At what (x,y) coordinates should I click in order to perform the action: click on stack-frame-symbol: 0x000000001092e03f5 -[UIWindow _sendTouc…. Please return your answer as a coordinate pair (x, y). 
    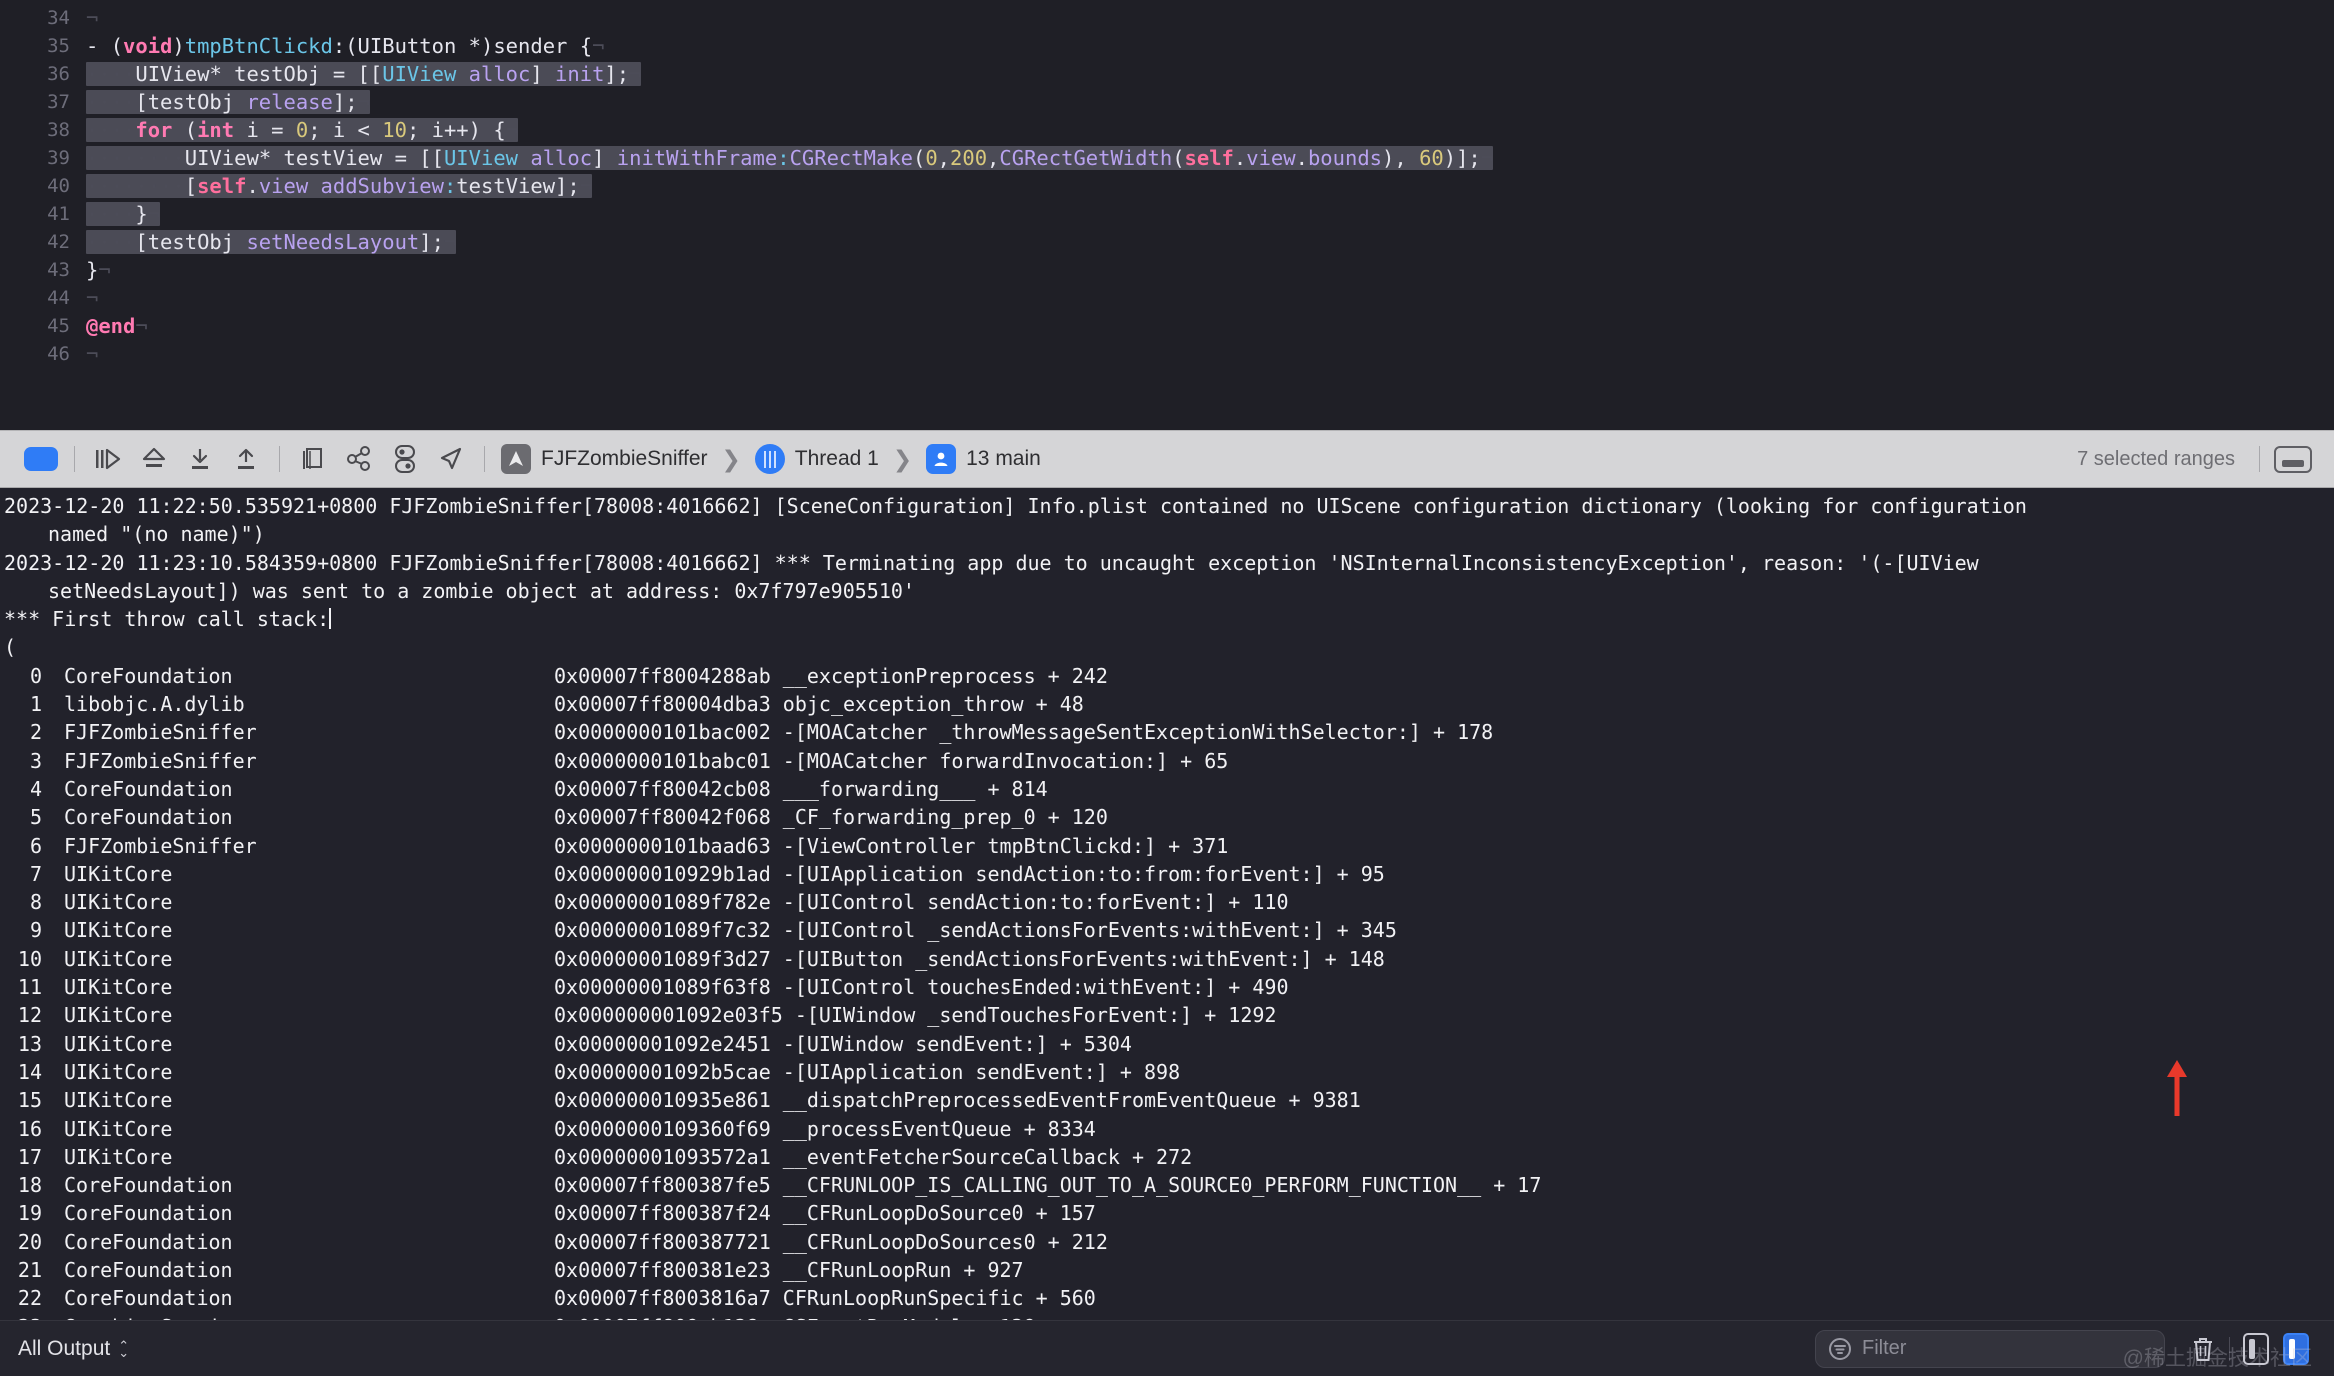
    Looking at the image, I should click on (915, 1015).